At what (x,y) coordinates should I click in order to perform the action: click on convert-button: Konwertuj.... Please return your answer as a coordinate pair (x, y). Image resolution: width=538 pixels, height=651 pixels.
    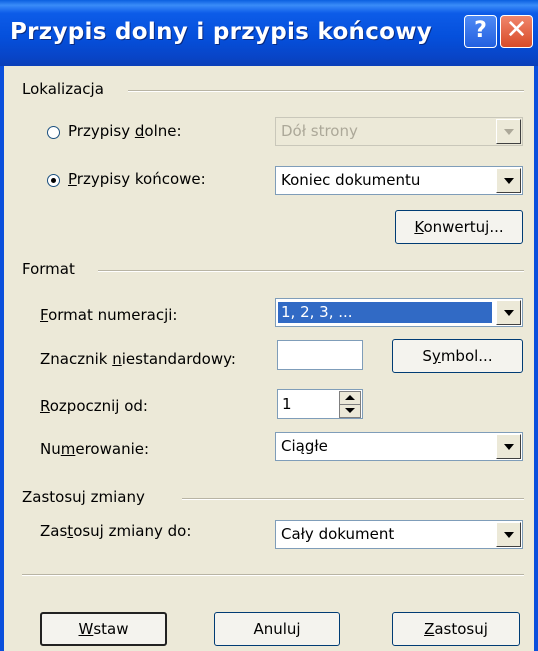
    Looking at the image, I should click on (459, 227).